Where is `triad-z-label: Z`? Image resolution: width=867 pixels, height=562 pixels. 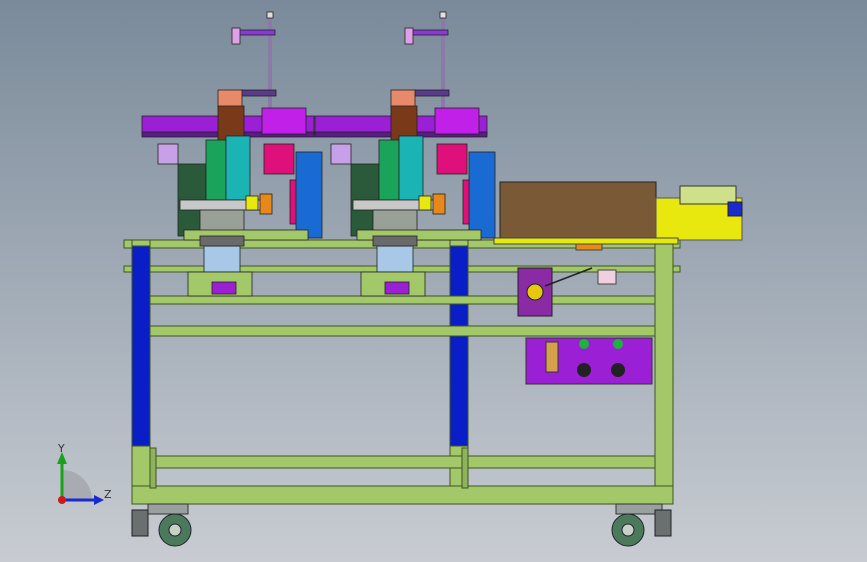
triad-z-label: Z is located at coordinates (108, 494).